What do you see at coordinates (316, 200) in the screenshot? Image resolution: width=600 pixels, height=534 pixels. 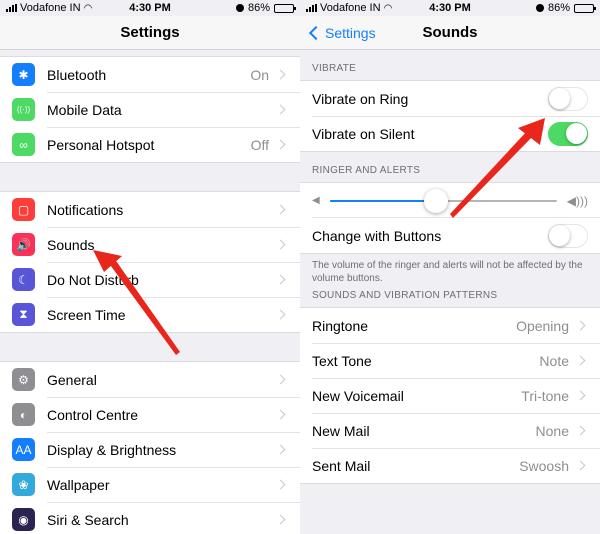 I see `volume-low-icon: ◀` at bounding box center [316, 200].